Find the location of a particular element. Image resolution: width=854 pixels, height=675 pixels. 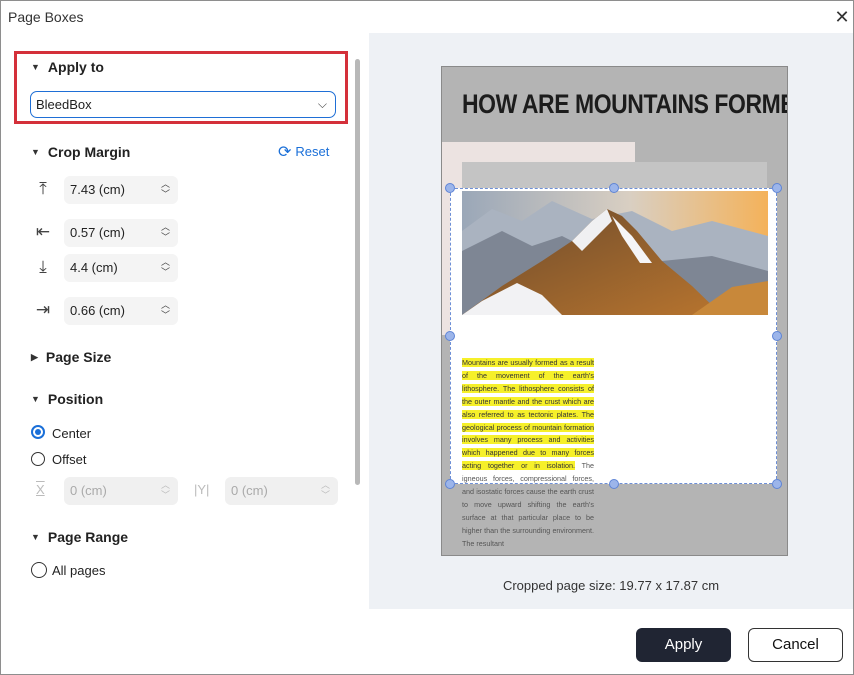

offset-radio is located at coordinates (38, 459).